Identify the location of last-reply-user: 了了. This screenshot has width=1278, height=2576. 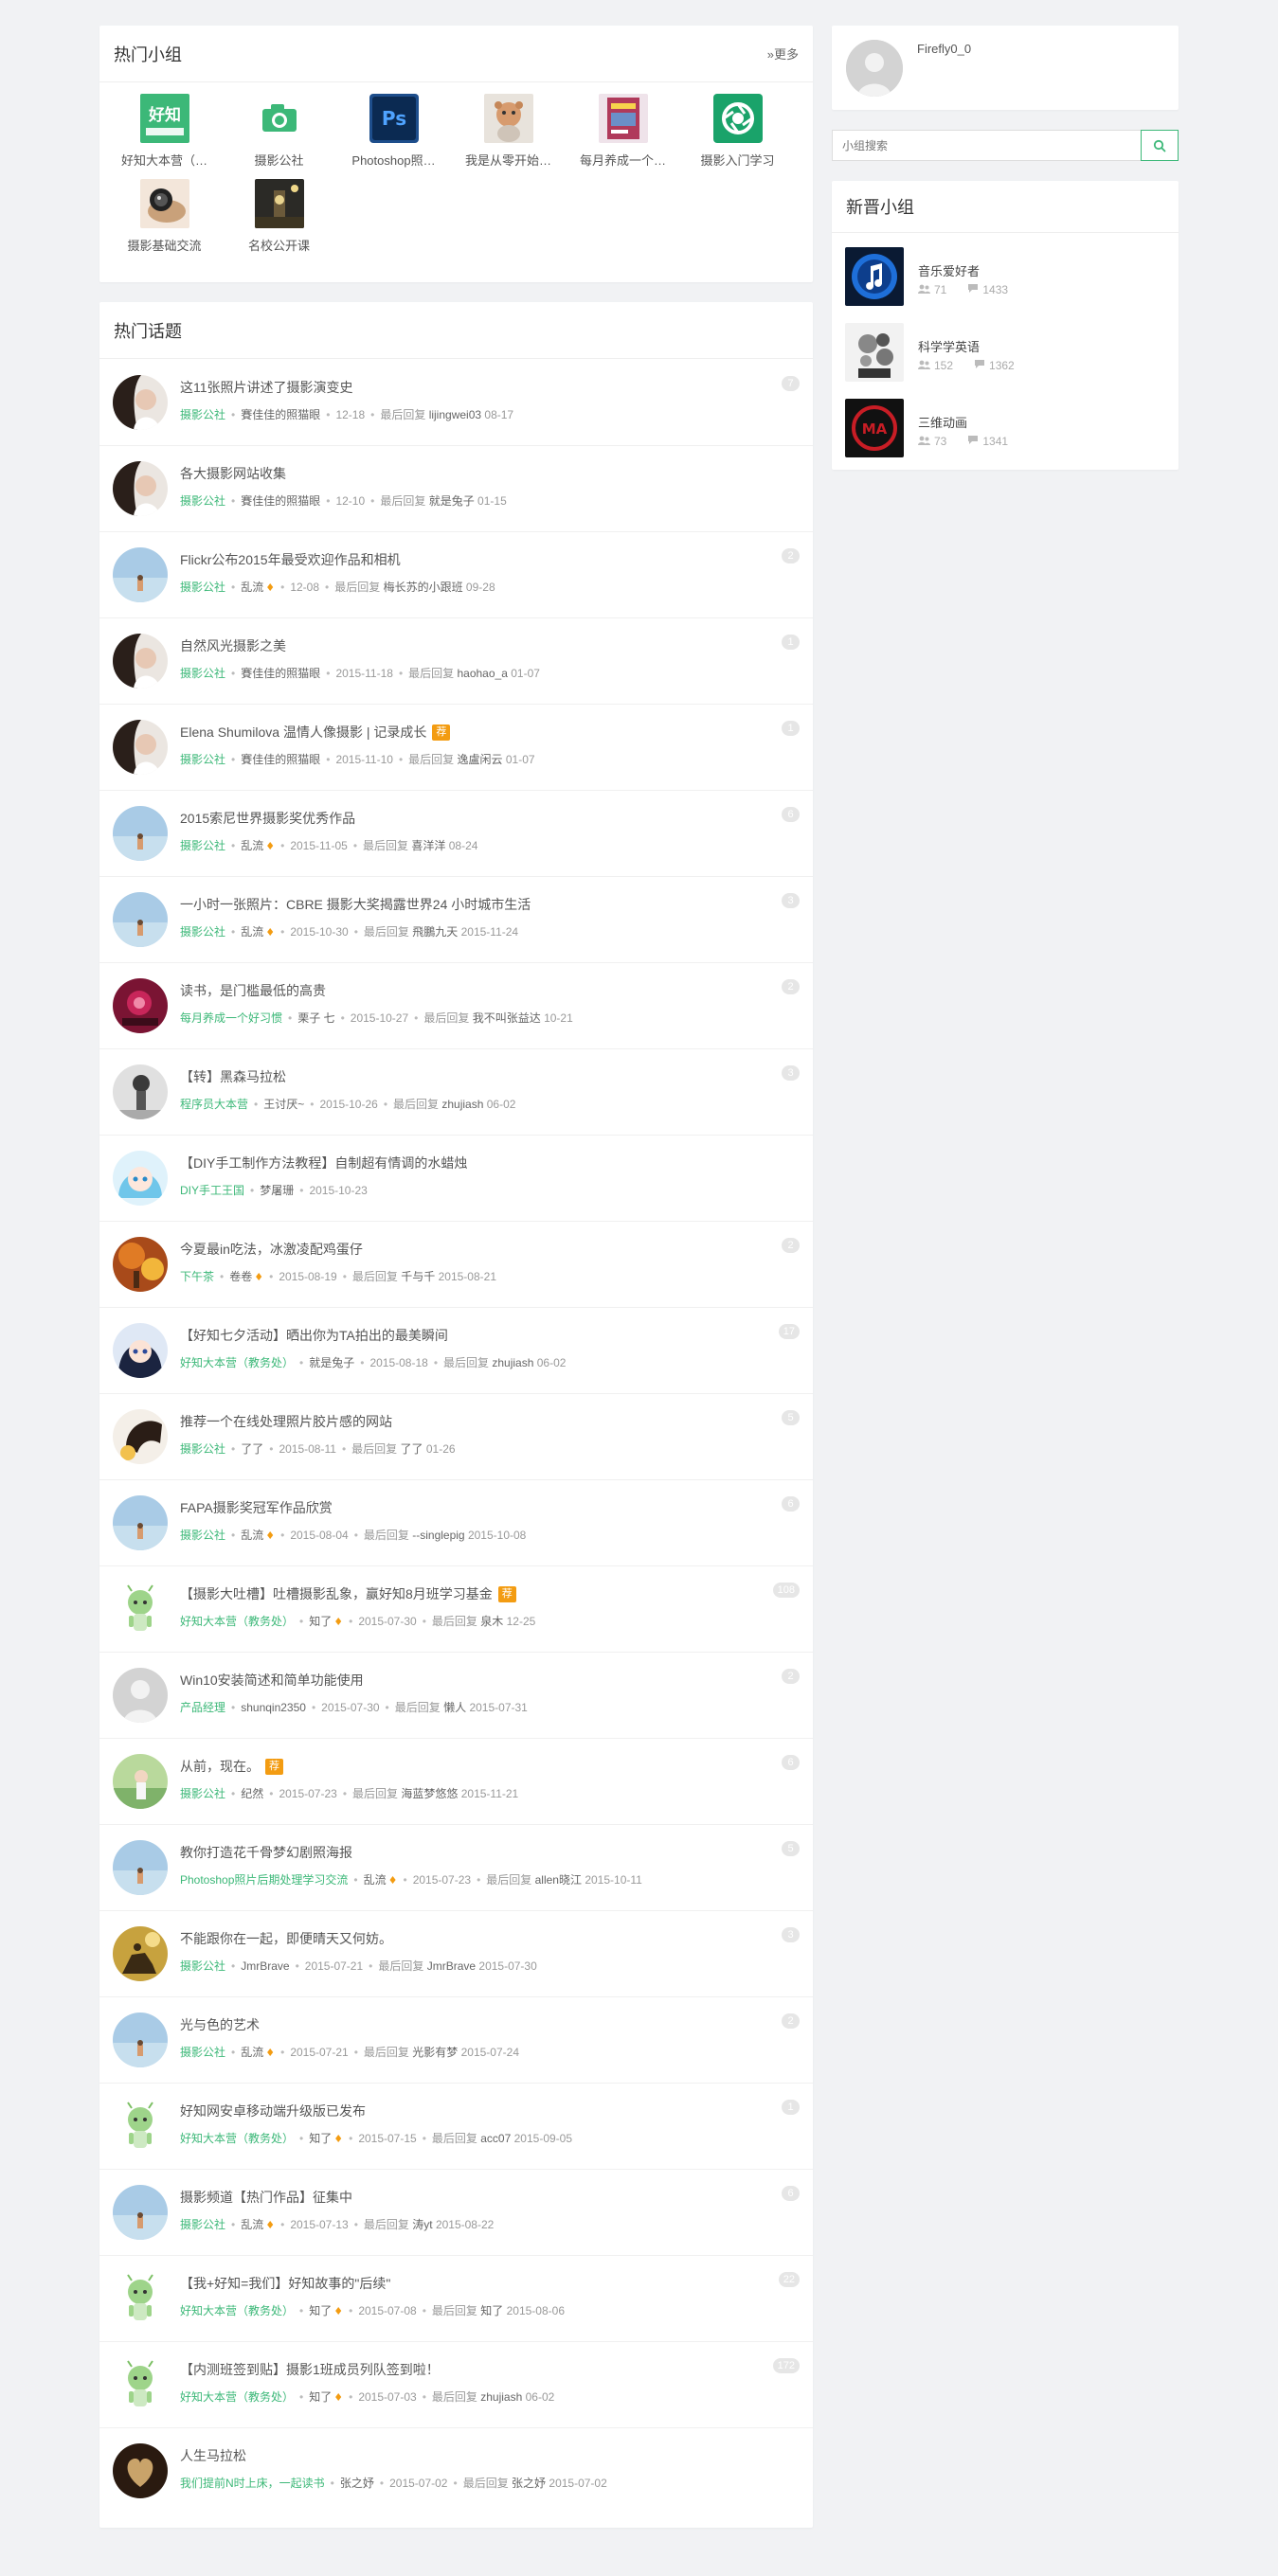
(411, 1449).